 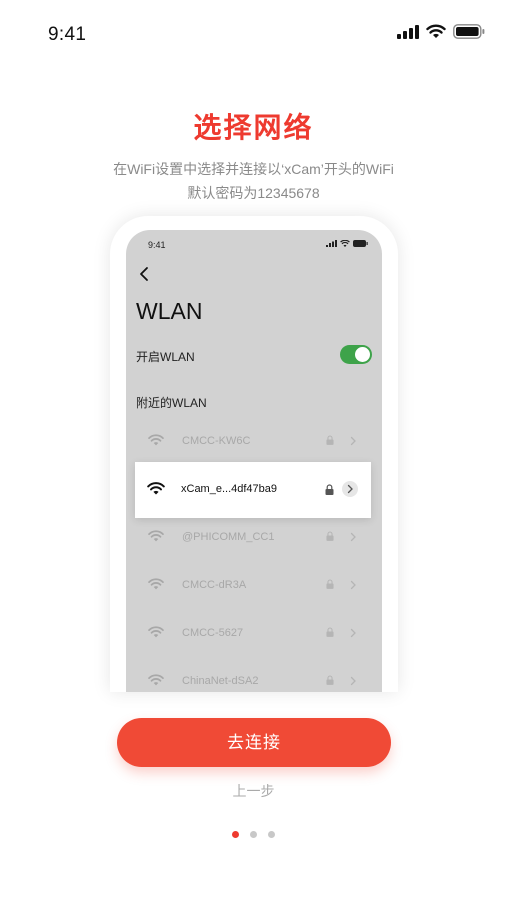 I want to click on status-icons, so click(x=441, y=31).